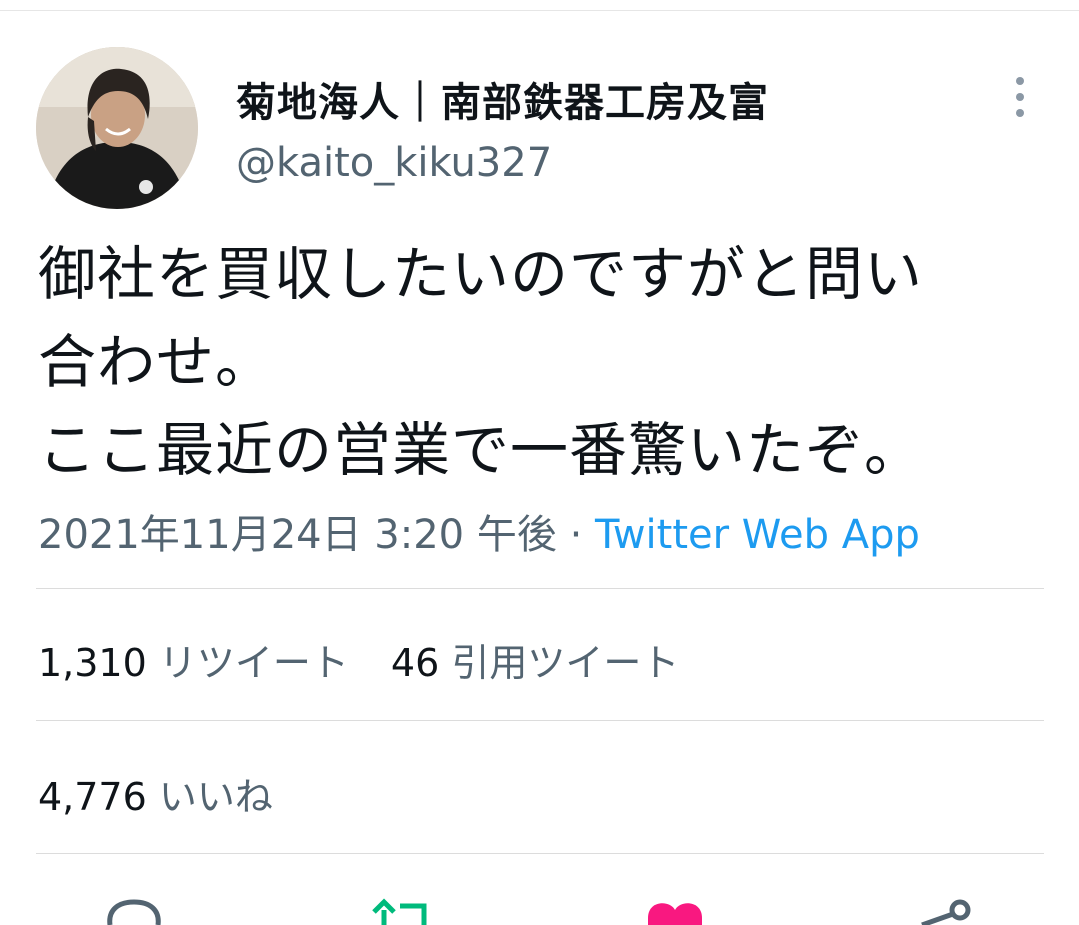  I want to click on reply-icon, so click(134, 910).